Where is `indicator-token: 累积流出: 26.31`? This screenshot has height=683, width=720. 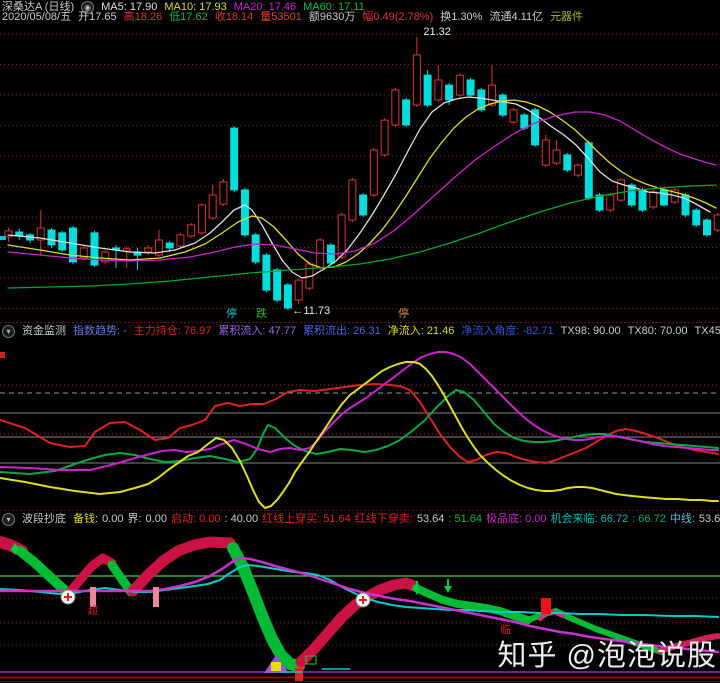 indicator-token: 累积流出: 26.31 is located at coordinates (342, 331).